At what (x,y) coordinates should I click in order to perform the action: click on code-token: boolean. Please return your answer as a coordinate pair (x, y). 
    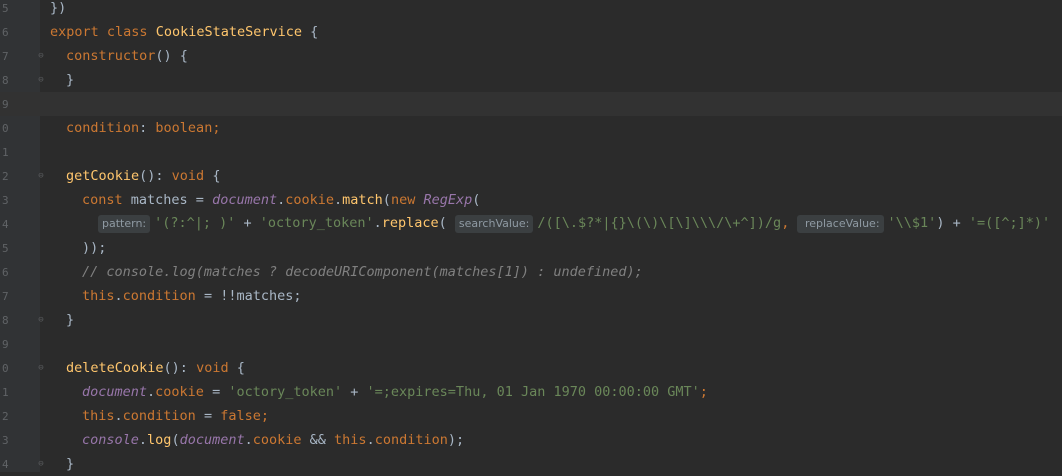
    Looking at the image, I should click on (184, 128).